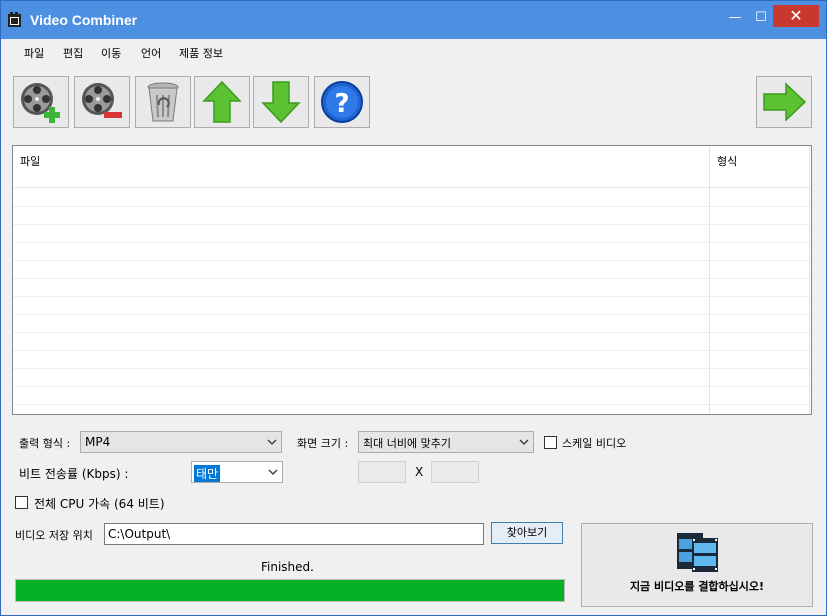 The width and height of the screenshot is (827, 616). I want to click on arrow-up-icon, so click(222, 101).